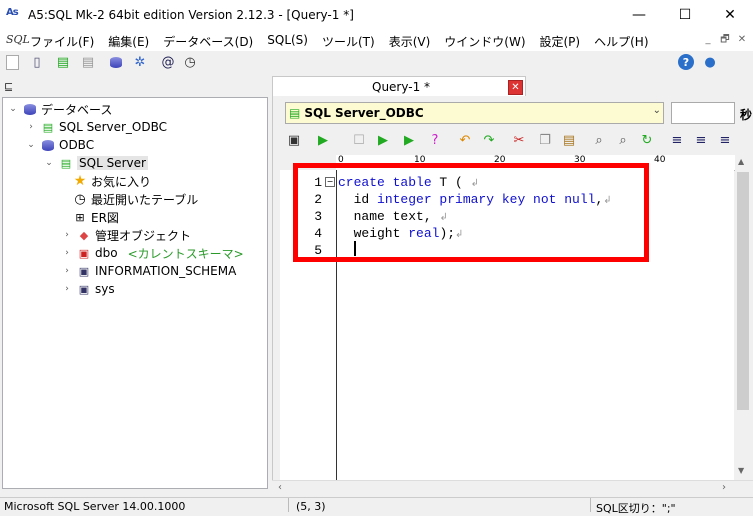 This screenshot has height=516, width=753. Describe the element at coordinates (474, 113) in the screenshot. I see `connection-select: ▤ SQL Server_ODBC ⌄` at that location.